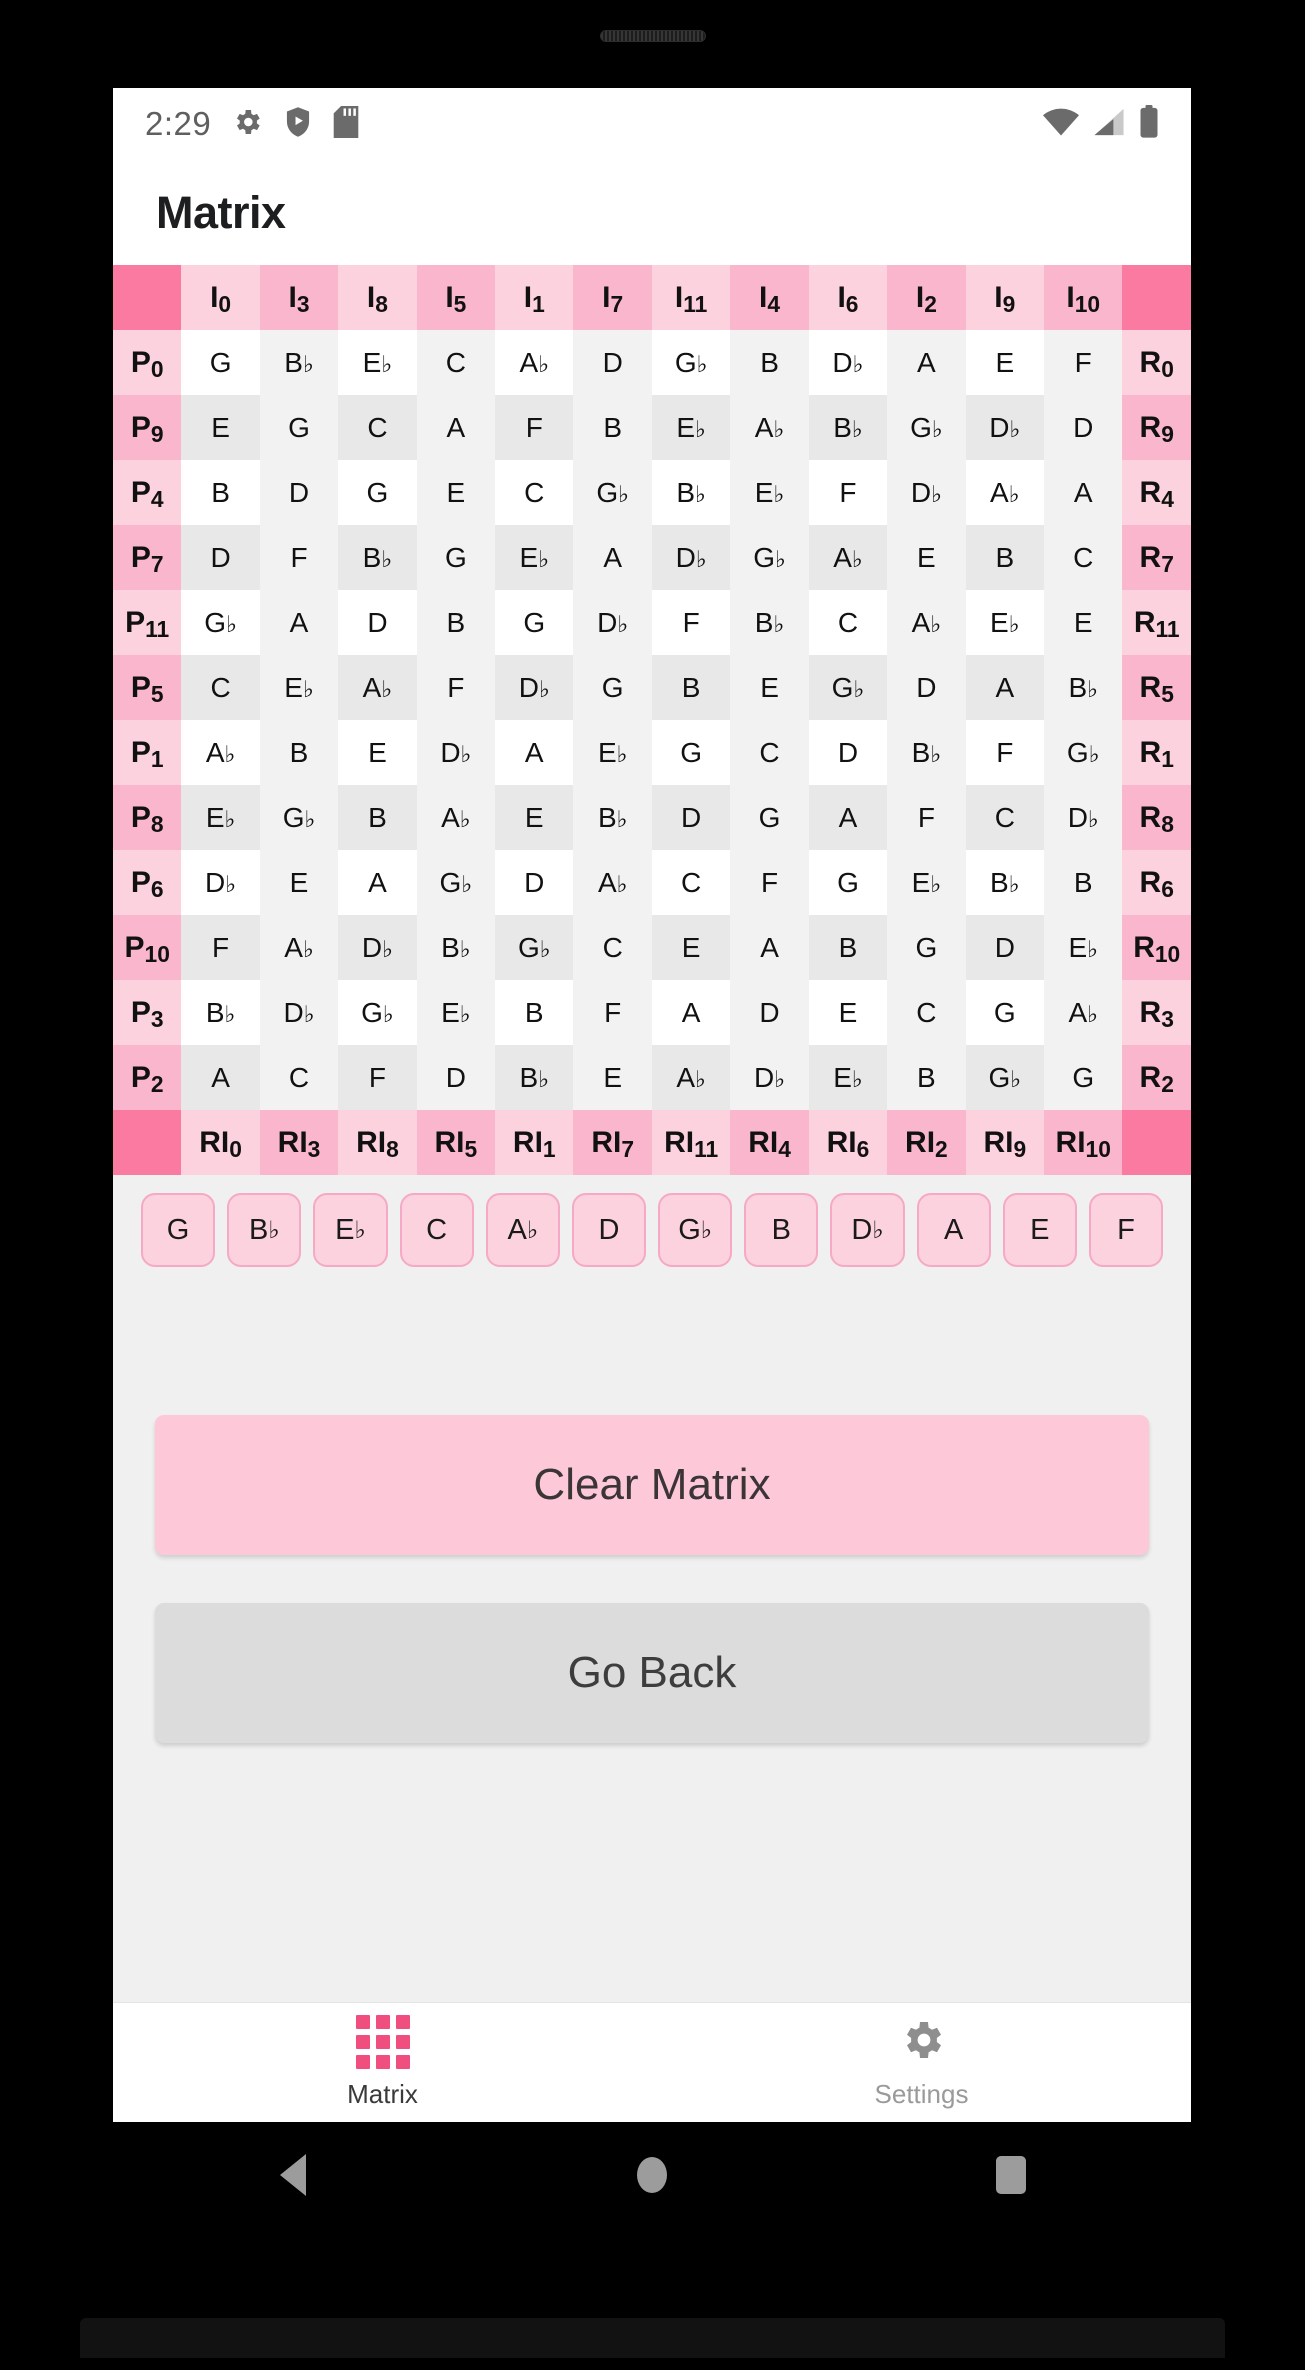 The height and width of the screenshot is (2370, 1305). Describe the element at coordinates (1126, 1230) in the screenshot. I see `note-chip: F` at that location.